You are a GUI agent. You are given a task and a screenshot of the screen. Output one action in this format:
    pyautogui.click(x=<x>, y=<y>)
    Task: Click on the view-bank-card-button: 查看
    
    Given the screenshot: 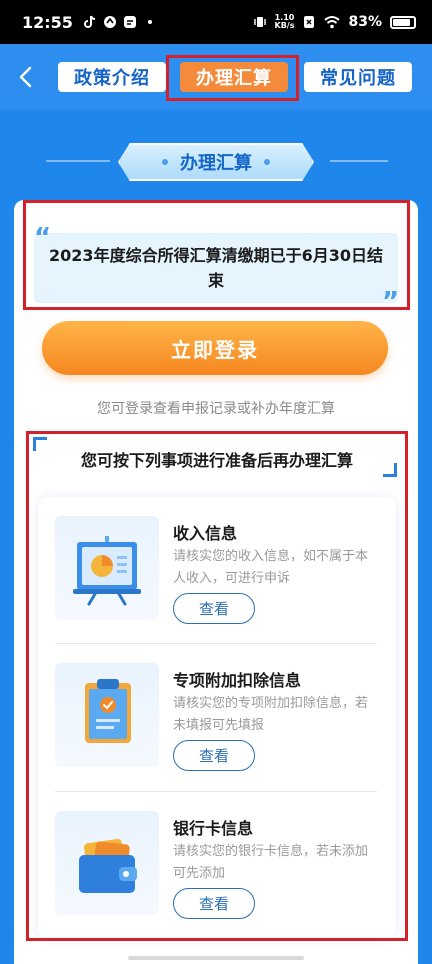 What is the action you would take?
    pyautogui.click(x=214, y=903)
    